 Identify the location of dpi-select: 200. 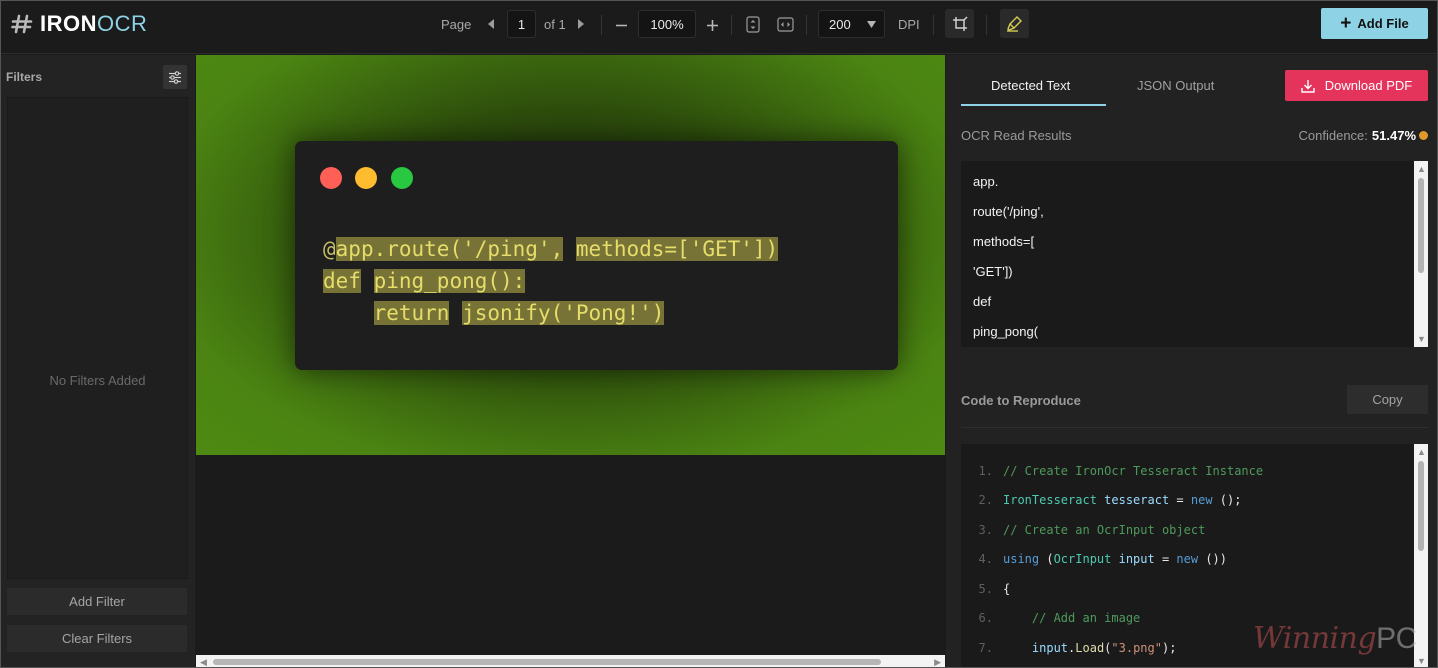
(851, 24).